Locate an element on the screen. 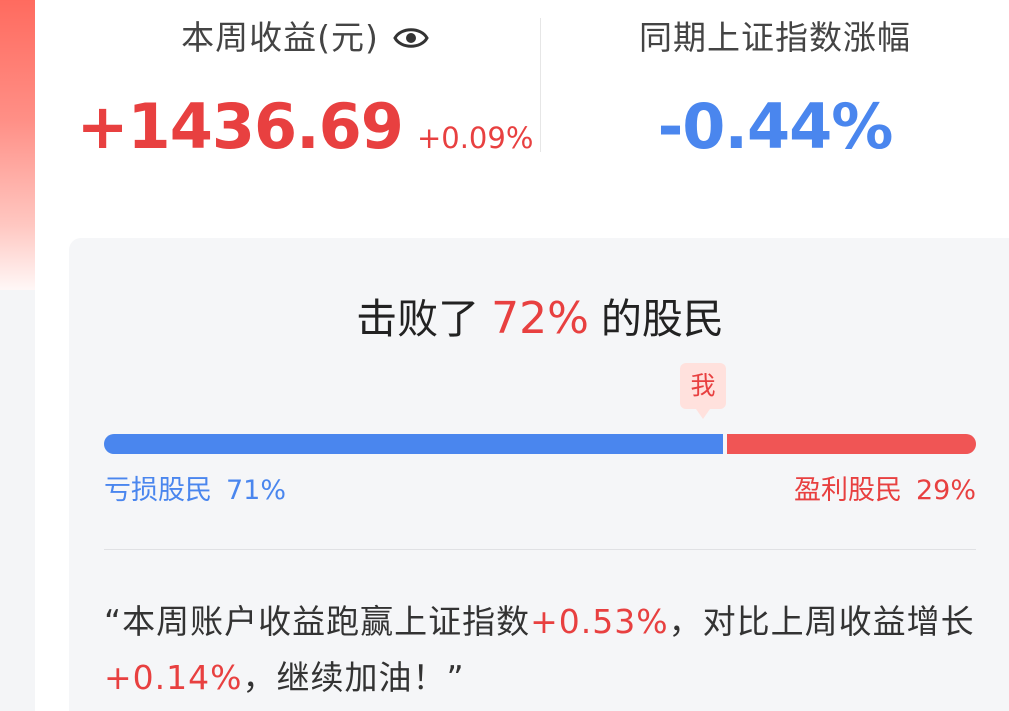  weekly-income-pct: +0.09% is located at coordinates (475, 138).